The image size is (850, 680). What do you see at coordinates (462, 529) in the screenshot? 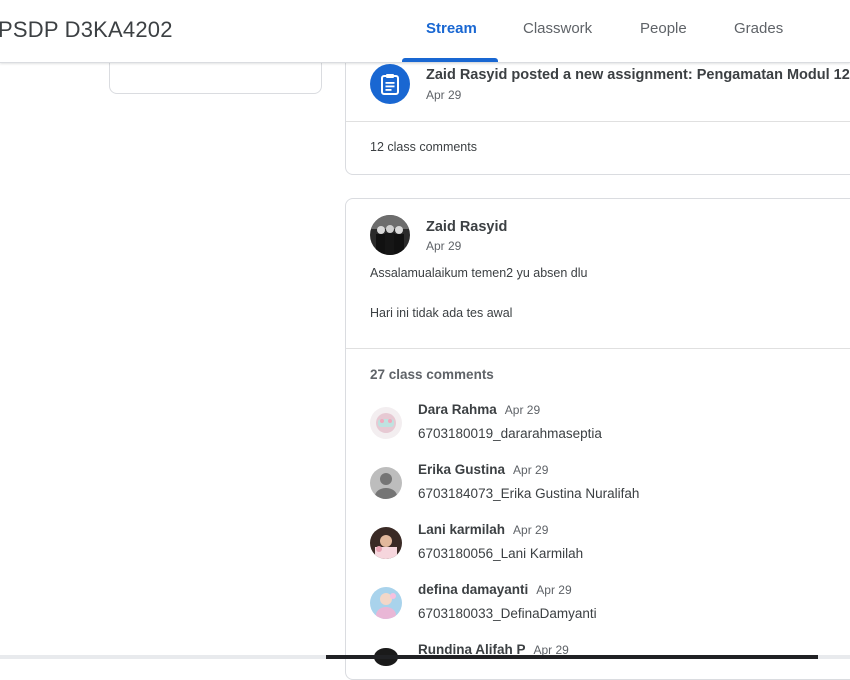
I see `comment-author-name: Lani karmilah` at bounding box center [462, 529].